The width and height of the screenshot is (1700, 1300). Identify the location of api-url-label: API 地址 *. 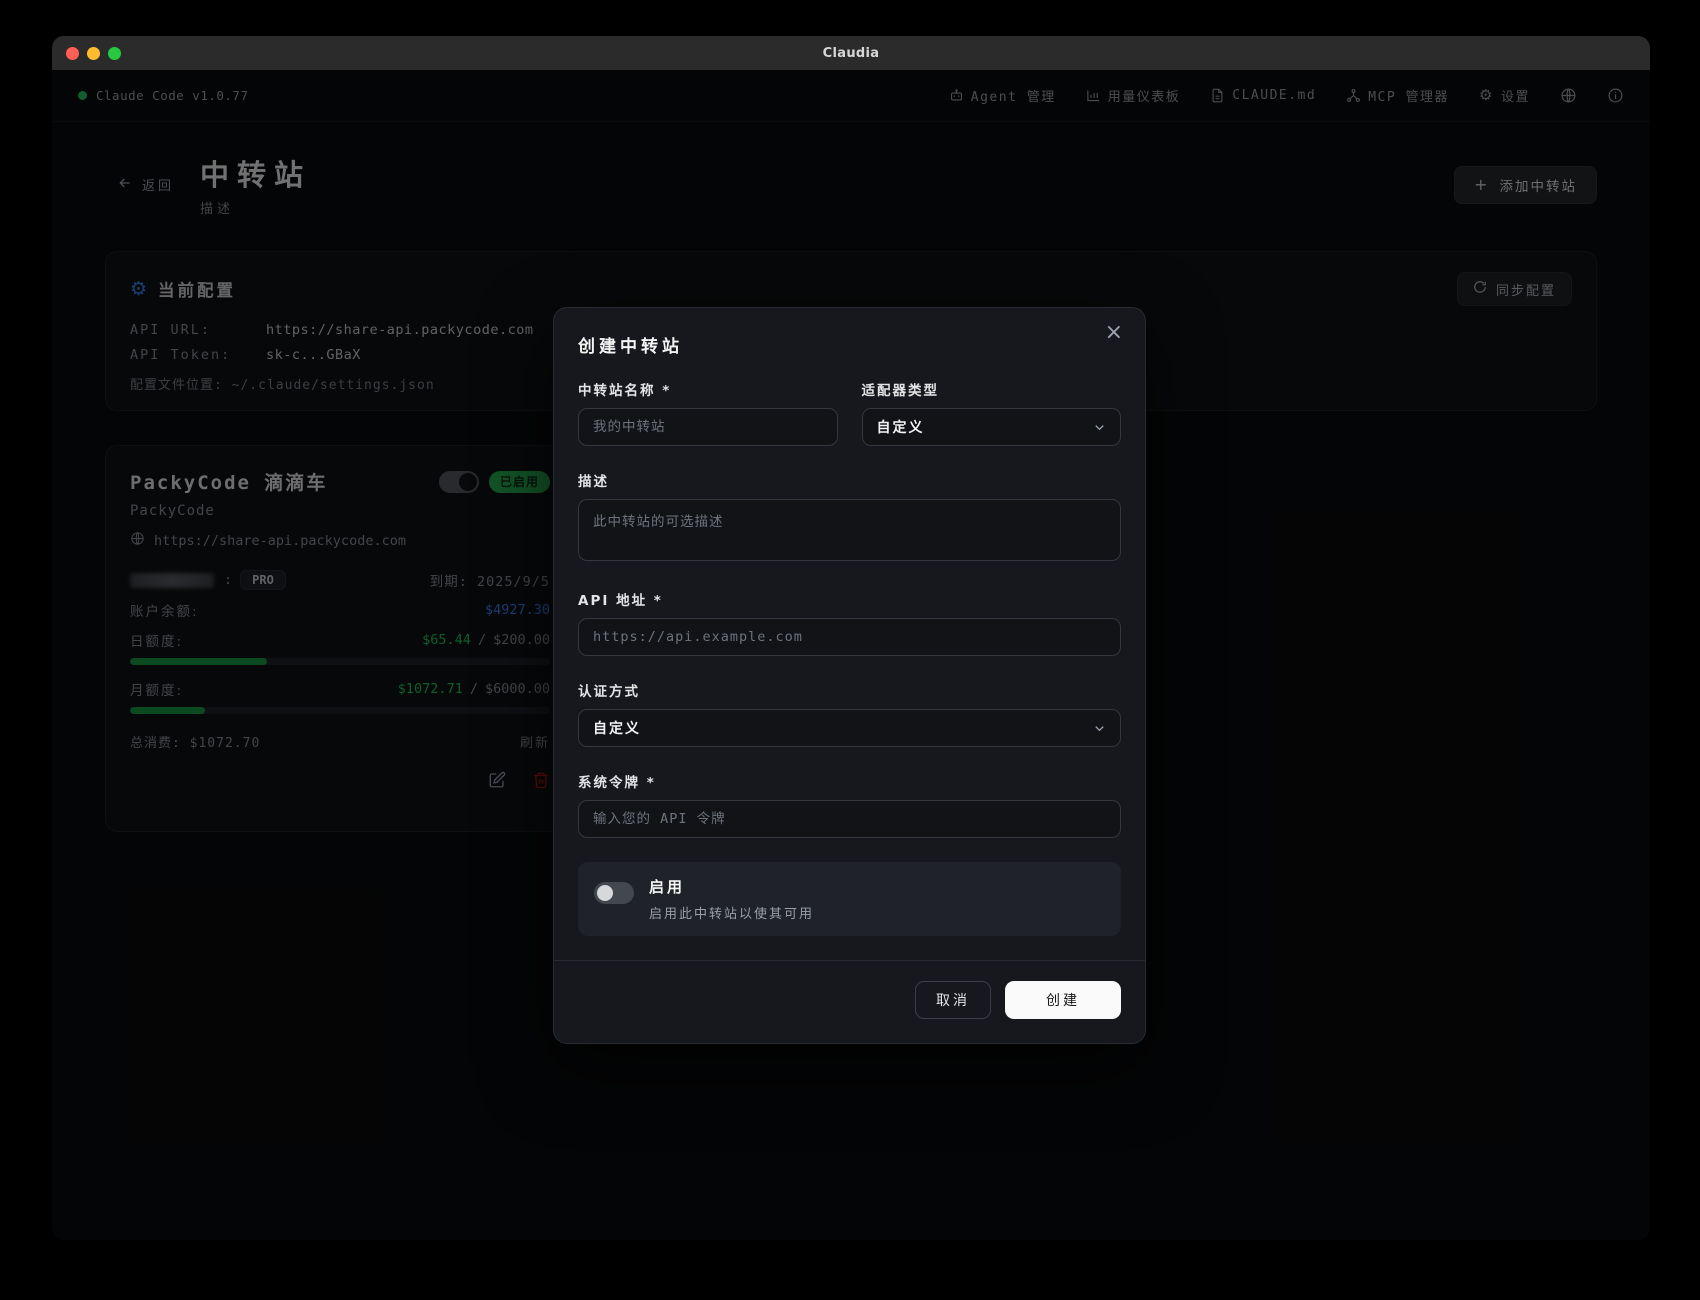
(620, 601).